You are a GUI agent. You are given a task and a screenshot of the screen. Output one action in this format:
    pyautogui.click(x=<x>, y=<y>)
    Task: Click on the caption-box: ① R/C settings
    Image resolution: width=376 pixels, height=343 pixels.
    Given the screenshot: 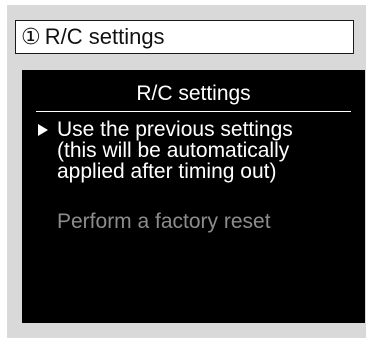 What is the action you would take?
    pyautogui.click(x=184, y=37)
    